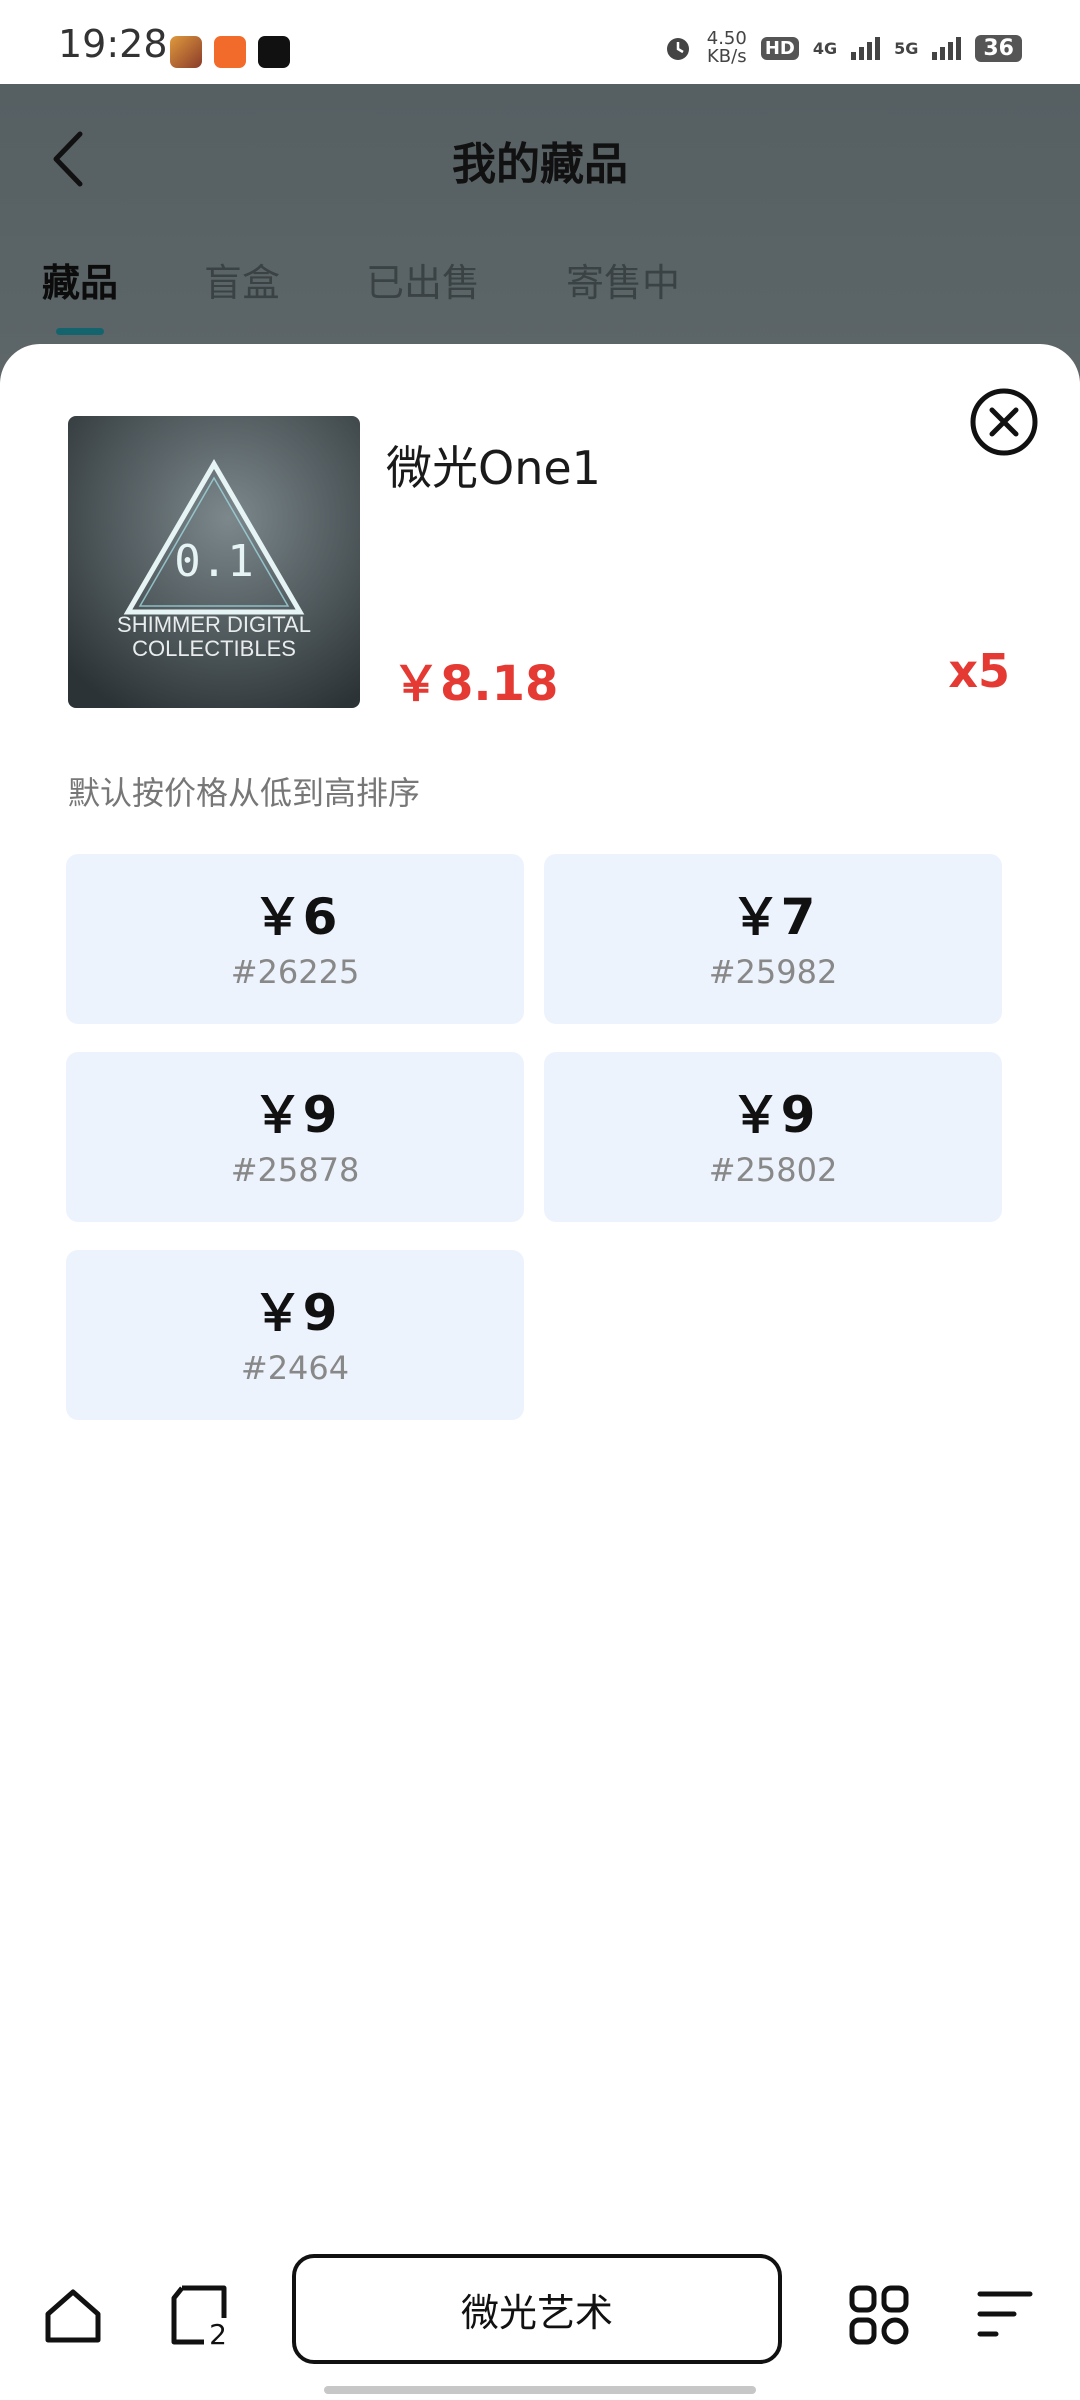 The image size is (1080, 2400). I want to click on home-icon, so click(73, 2315).